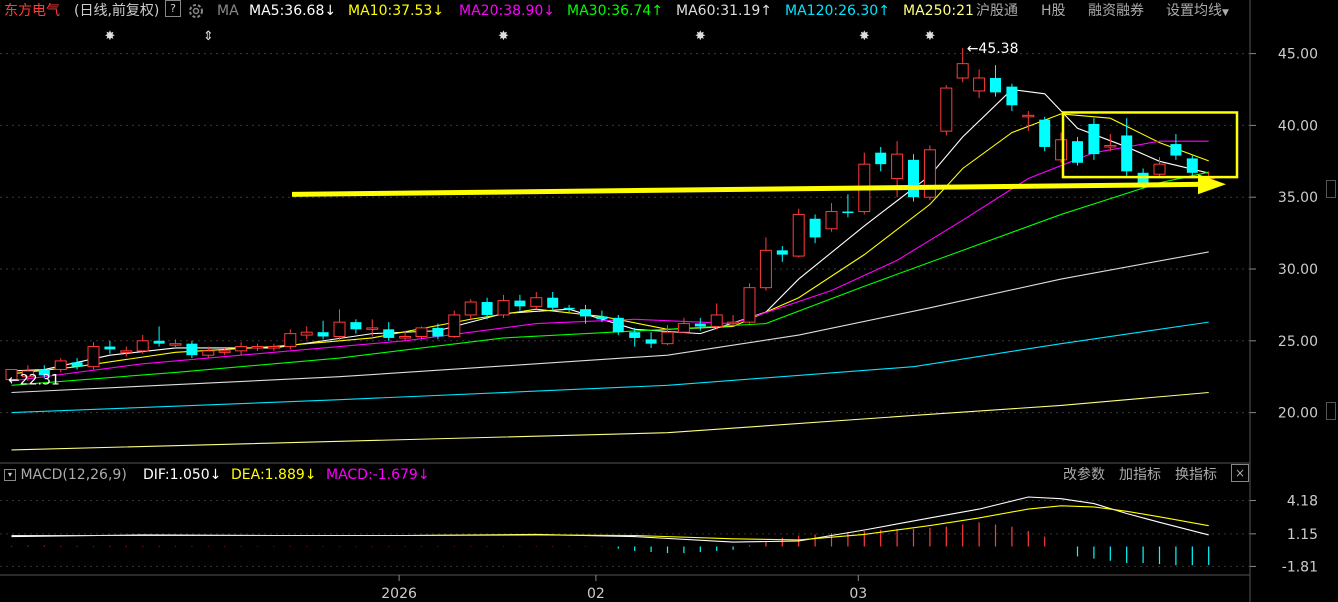 This screenshot has height=602, width=1338. What do you see at coordinates (1298, 342) in the screenshot?
I see `price-tick-label: 25.00` at bounding box center [1298, 342].